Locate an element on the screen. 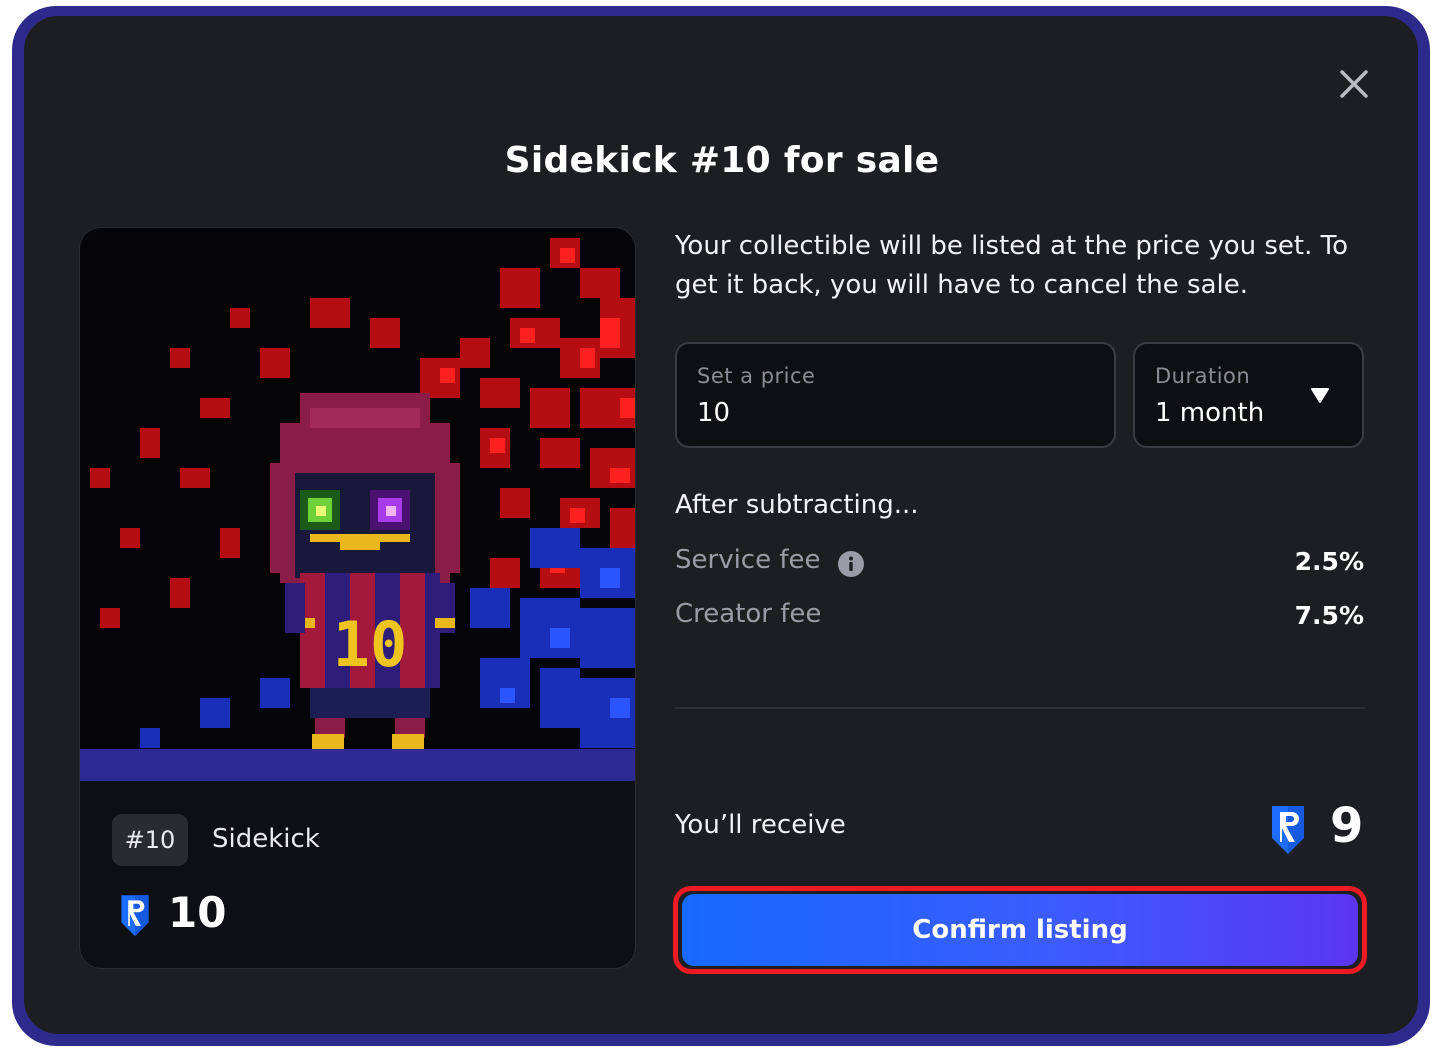  price-field: Set a price is located at coordinates (895, 395).